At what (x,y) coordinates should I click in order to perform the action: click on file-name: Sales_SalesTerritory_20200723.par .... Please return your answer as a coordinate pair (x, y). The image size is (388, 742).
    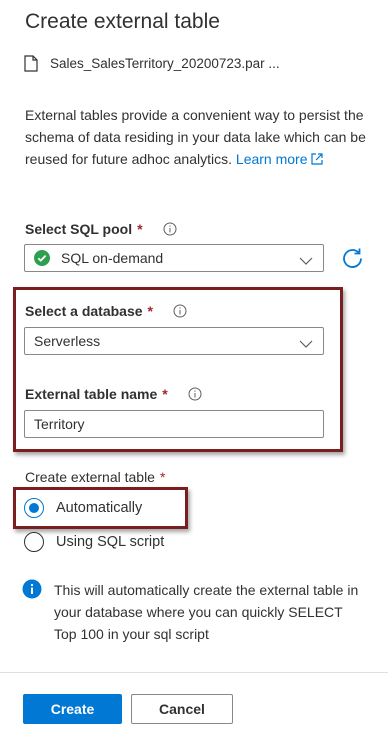
    Looking at the image, I should click on (165, 63).